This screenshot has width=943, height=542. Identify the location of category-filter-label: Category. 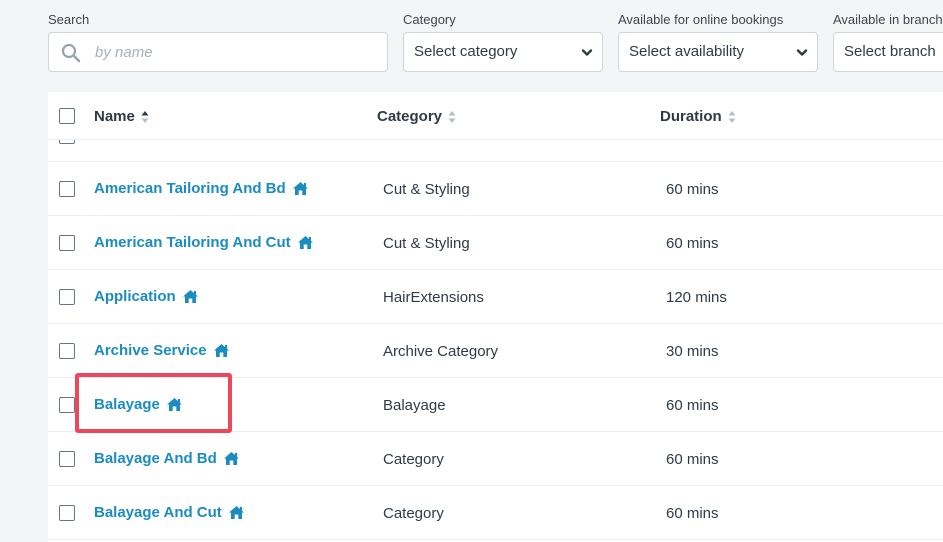
(429, 19).